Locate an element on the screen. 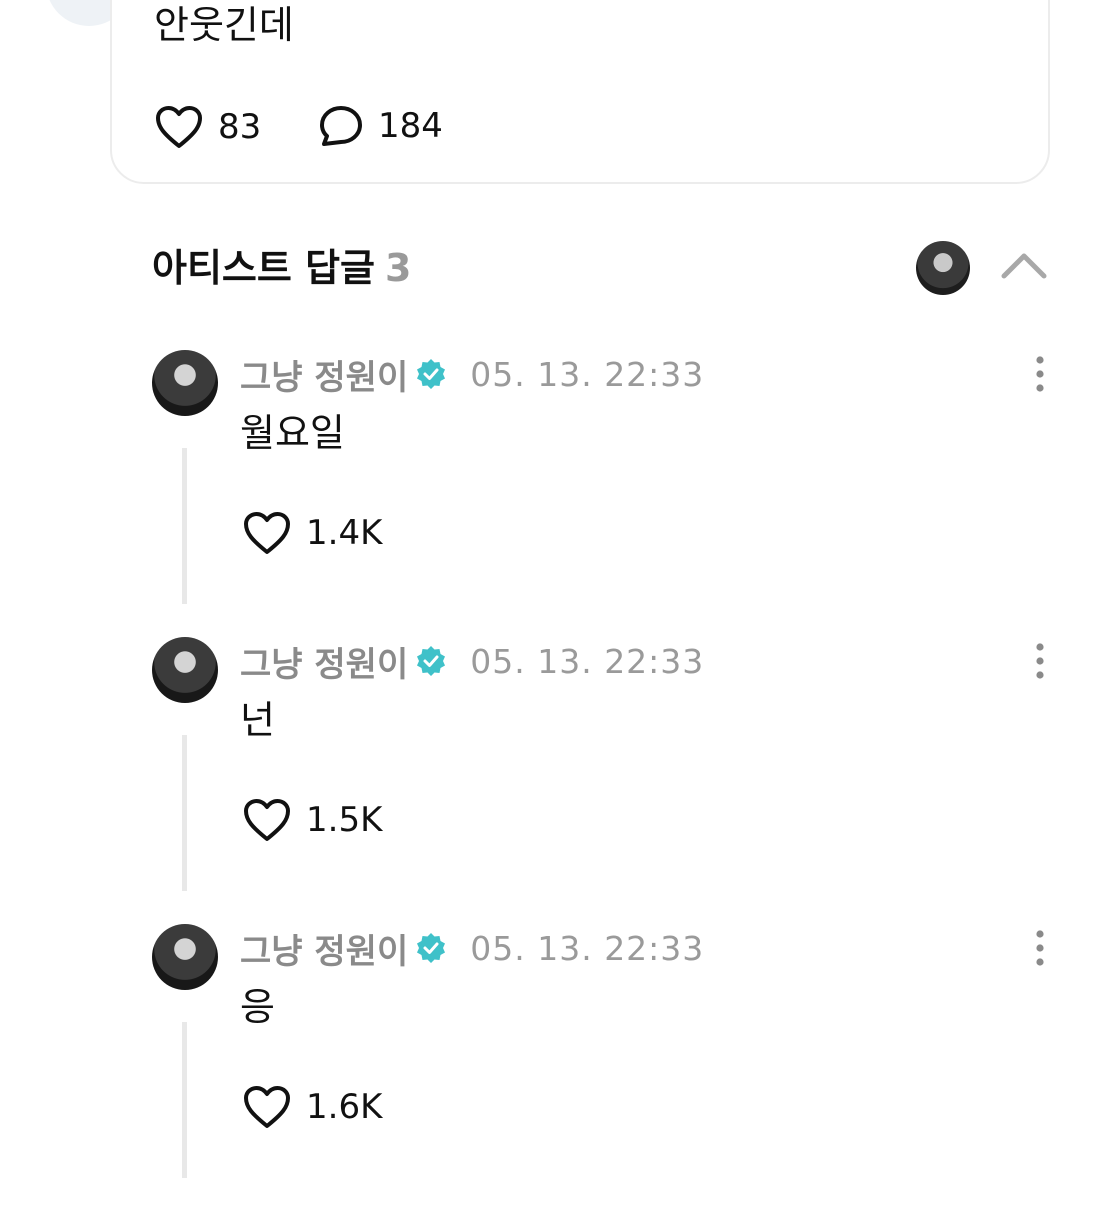 The width and height of the screenshot is (1095, 1212). post-text: 안웃긴데 is located at coordinates (224, 25).